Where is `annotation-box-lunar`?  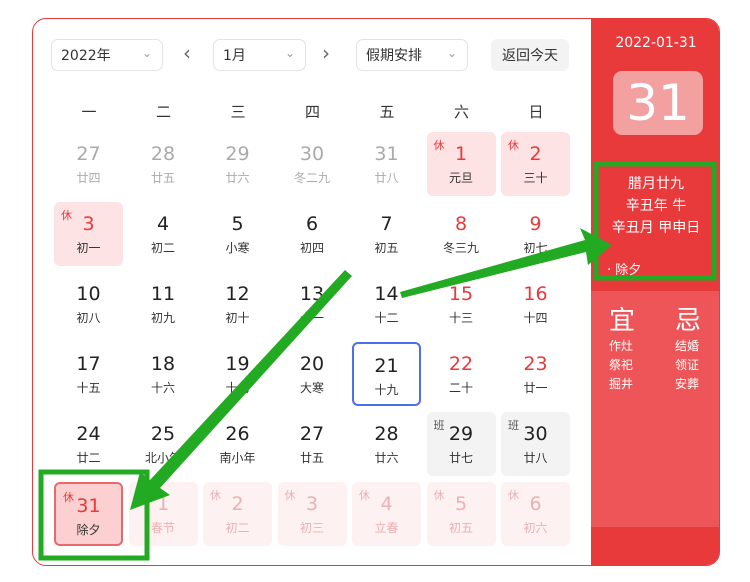 annotation-box-lunar is located at coordinates (655, 221).